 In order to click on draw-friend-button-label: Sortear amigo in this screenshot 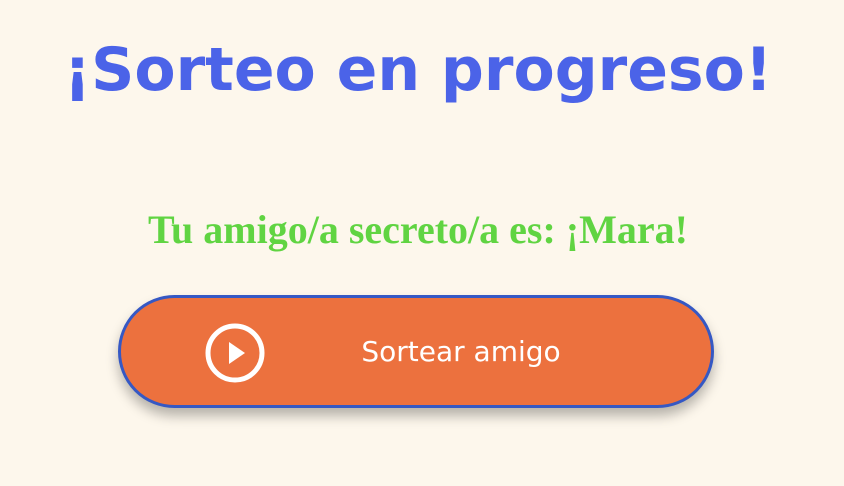, I will do `click(461, 351)`.